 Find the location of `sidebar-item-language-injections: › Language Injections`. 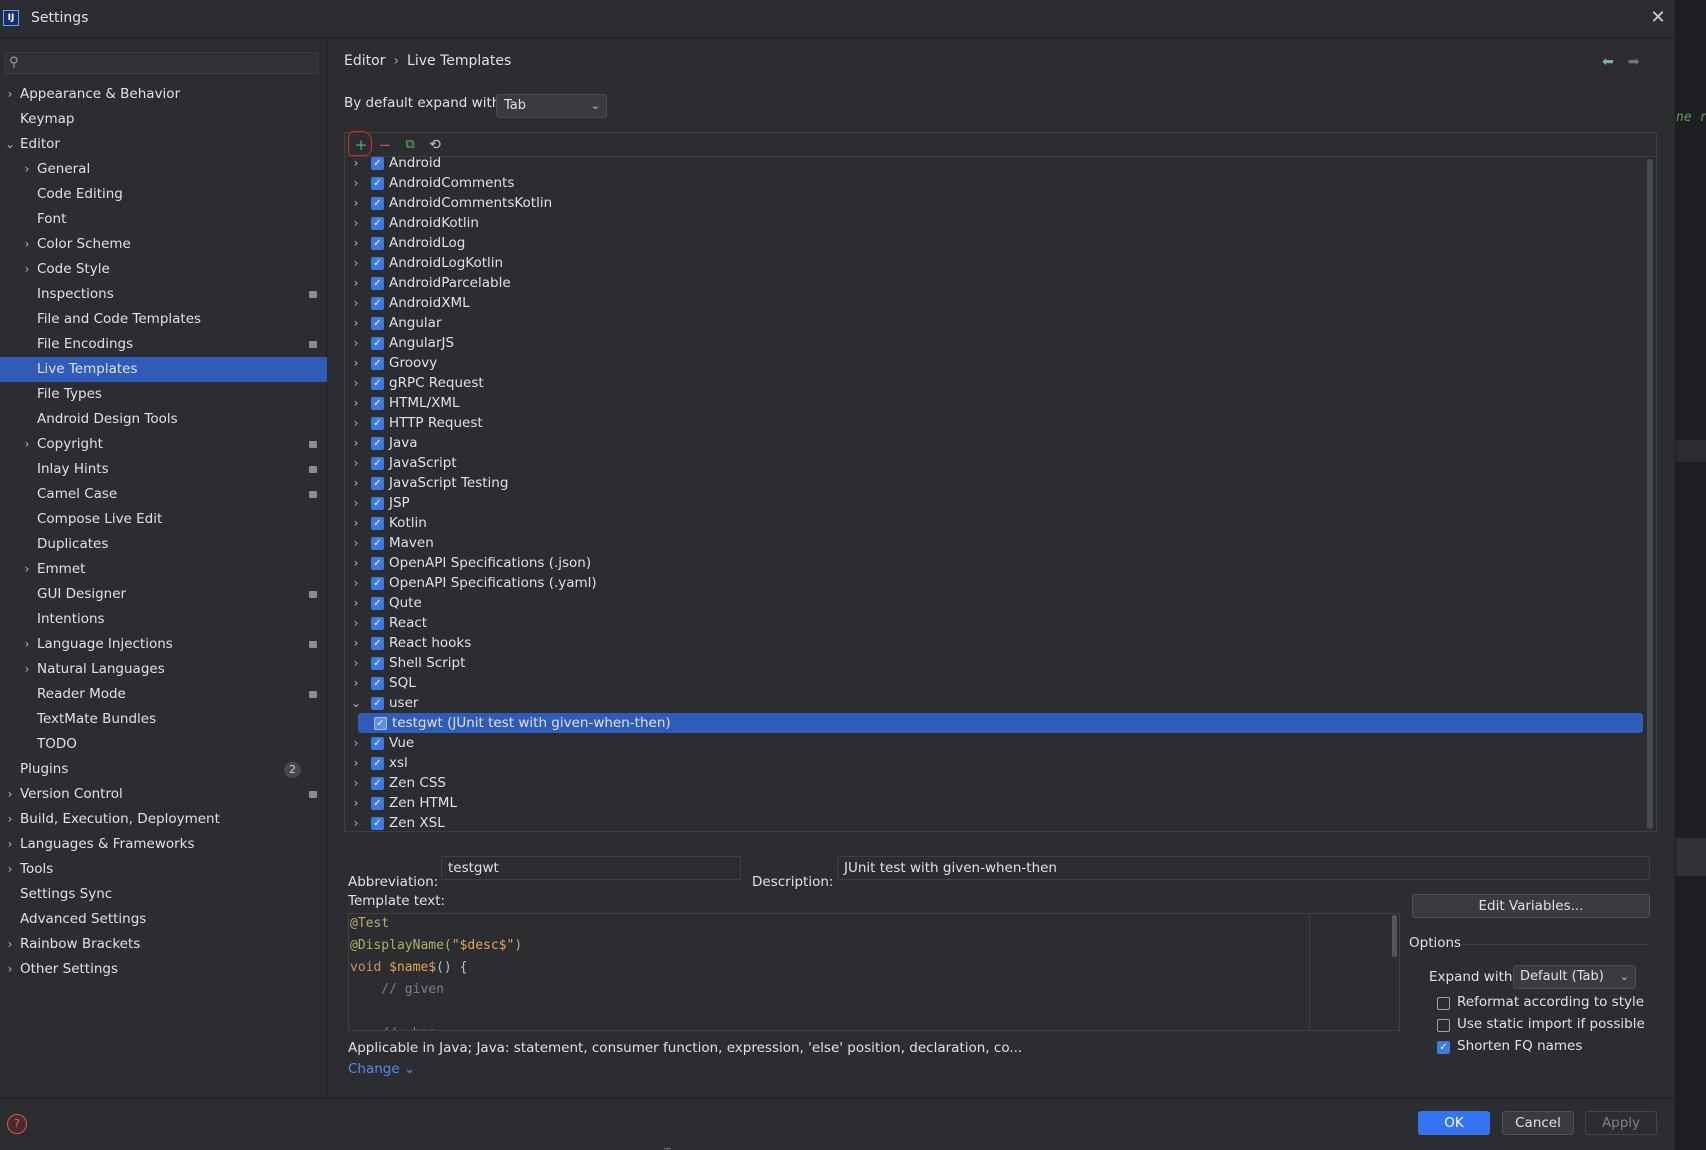

sidebar-item-language-injections: › Language Injections is located at coordinates (163, 644).